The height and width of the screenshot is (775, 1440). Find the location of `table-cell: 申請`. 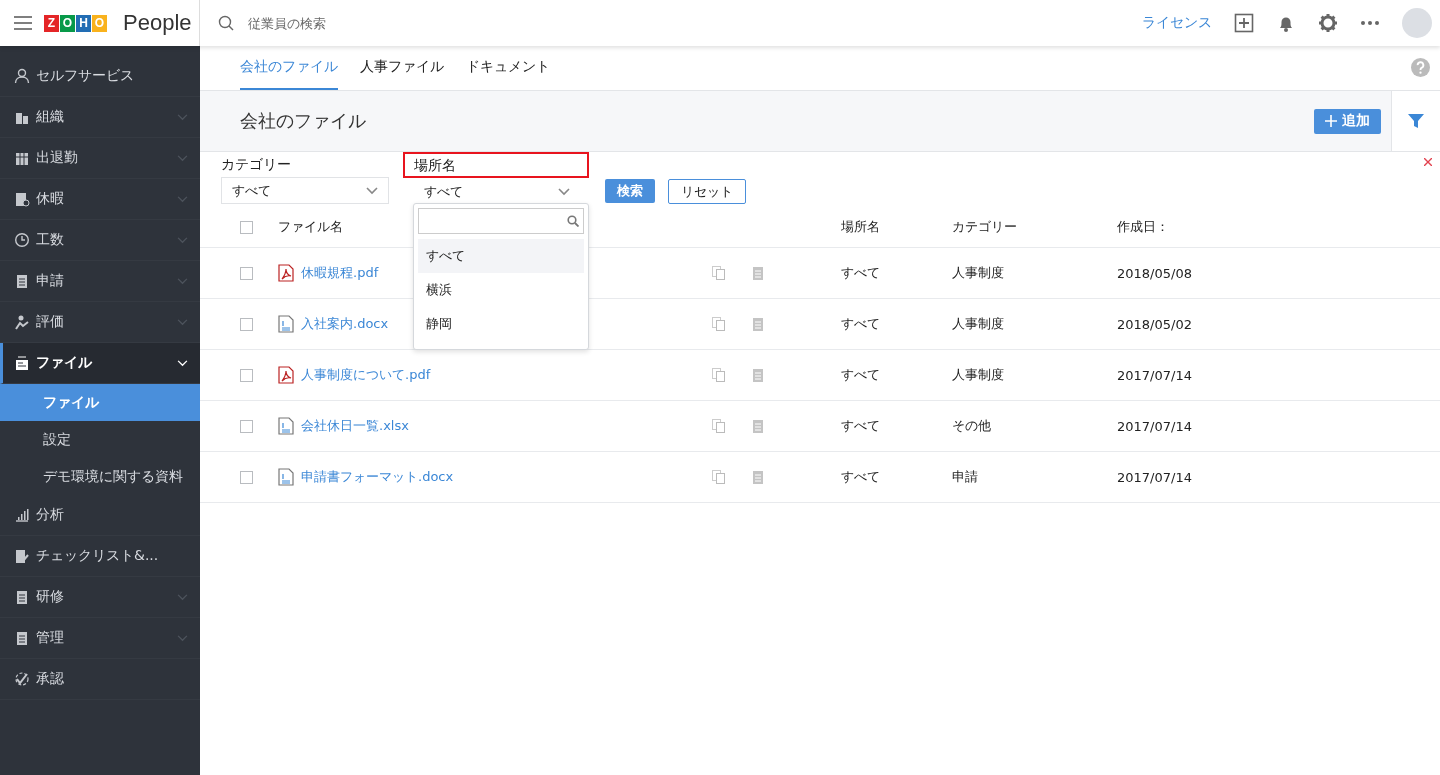

table-cell: 申請 is located at coordinates (965, 477).